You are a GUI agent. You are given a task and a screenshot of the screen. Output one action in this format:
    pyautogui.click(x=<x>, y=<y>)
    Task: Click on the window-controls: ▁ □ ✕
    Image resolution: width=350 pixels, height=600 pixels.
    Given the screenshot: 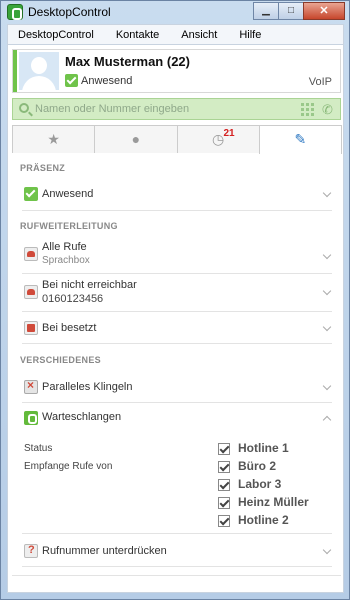 What is the action you would take?
    pyautogui.click(x=299, y=11)
    